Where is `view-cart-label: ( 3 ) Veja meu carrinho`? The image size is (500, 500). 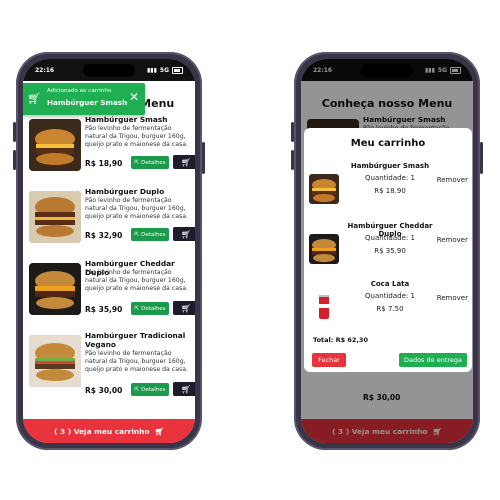
view-cart-label: ( 3 ) Veja meu carrinho is located at coordinates (102, 431).